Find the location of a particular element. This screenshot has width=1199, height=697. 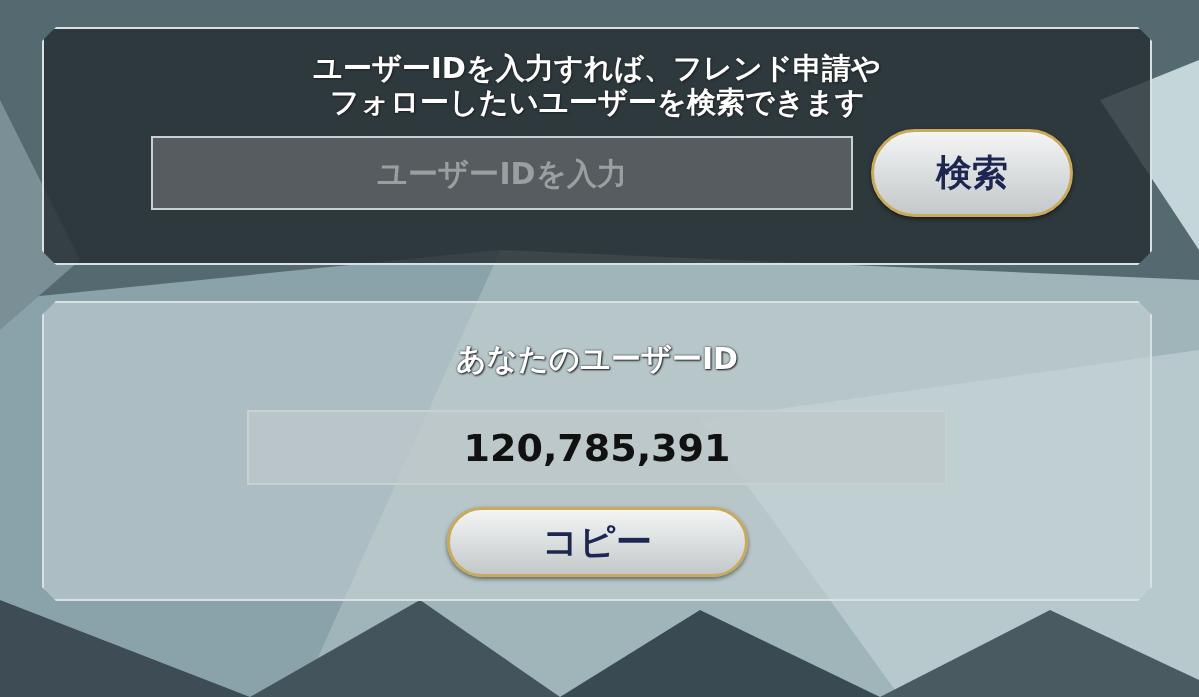

instruction-text: フォローしたいユーザーを検索できます is located at coordinates (597, 102).